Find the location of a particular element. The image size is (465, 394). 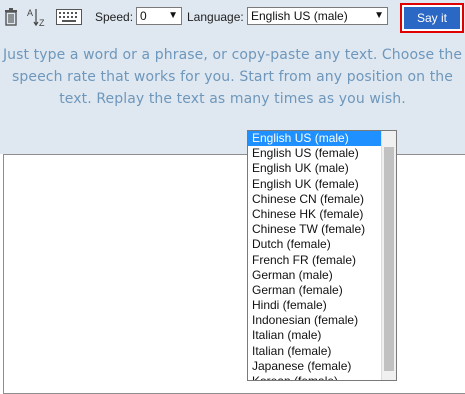

speed-select: 0 ▼ is located at coordinates (159, 16).